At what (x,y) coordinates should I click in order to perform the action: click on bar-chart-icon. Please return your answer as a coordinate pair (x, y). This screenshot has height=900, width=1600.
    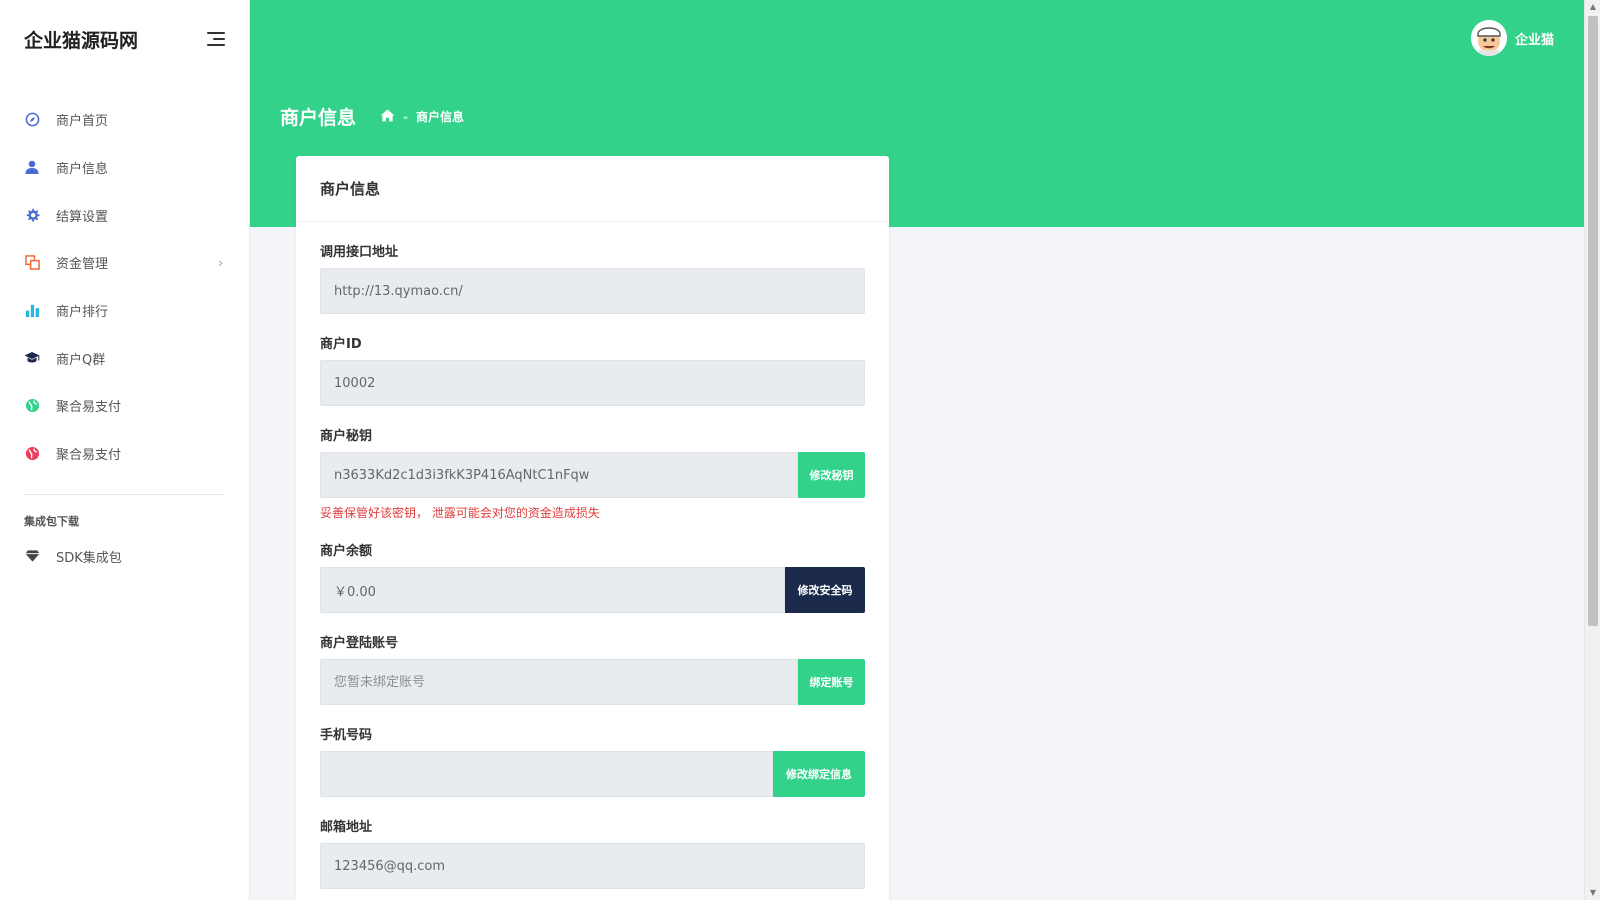
    Looking at the image, I should click on (32, 311).